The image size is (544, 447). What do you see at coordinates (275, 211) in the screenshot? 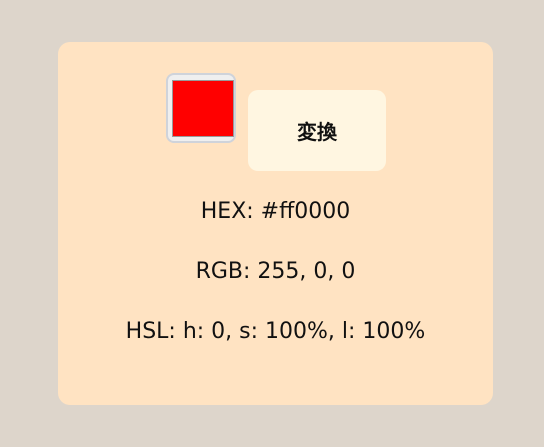
I see `hex-value-text: HEX: #ff0000` at bounding box center [275, 211].